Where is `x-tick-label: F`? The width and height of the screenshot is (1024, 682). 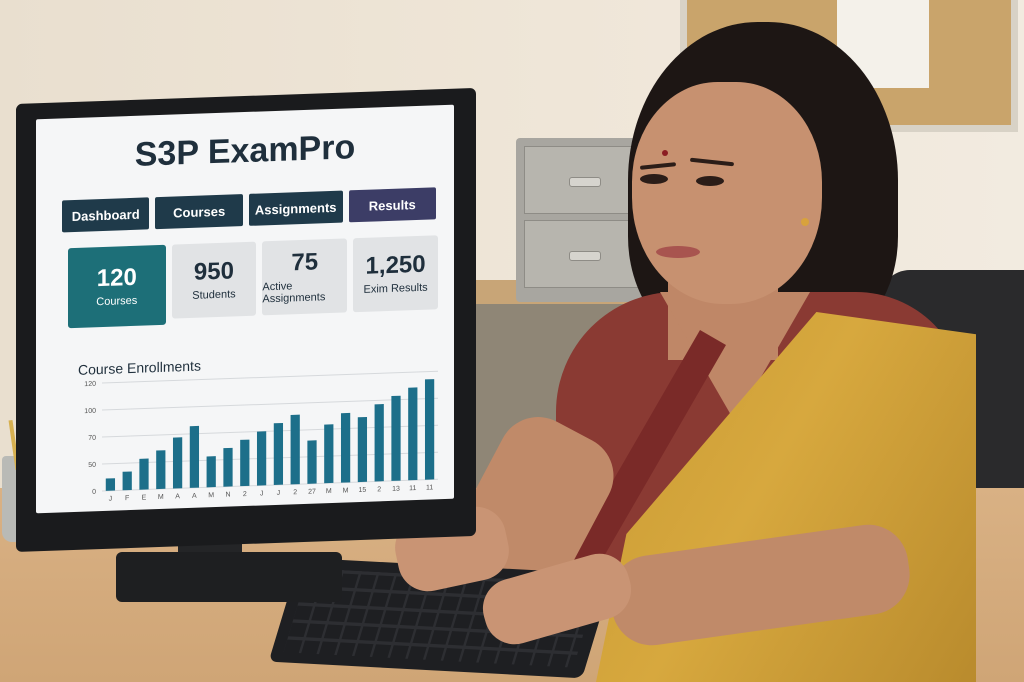 x-tick-label: F is located at coordinates (127, 498).